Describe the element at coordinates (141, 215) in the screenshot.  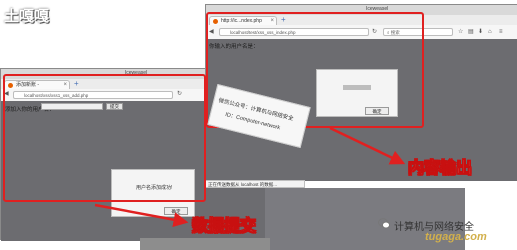
I see `arrow-submit` at that location.